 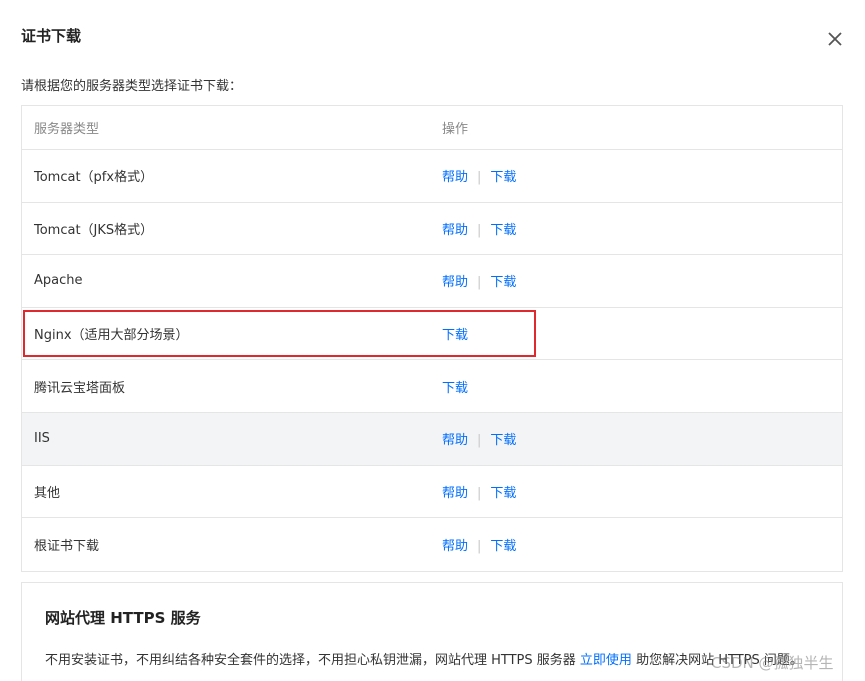 I want to click on table-row: Tomcat（JKS格式） 帮助 | 下载, so click(x=432, y=229).